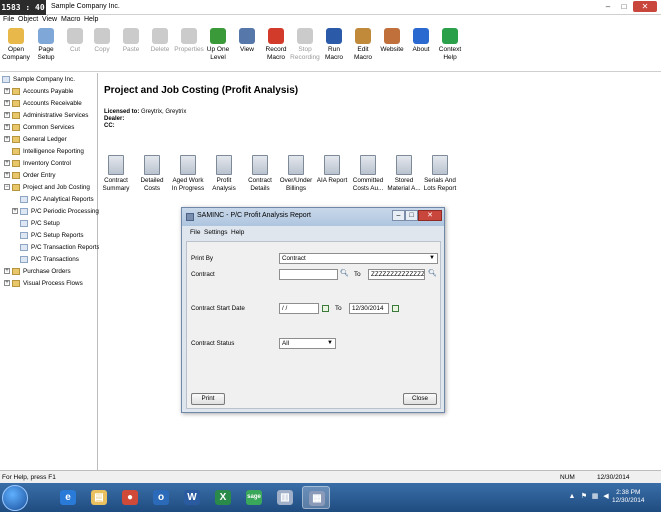 The image size is (661, 512). Describe the element at coordinates (218, 45) in the screenshot. I see `toolbar-button-7: Up One Level` at that location.